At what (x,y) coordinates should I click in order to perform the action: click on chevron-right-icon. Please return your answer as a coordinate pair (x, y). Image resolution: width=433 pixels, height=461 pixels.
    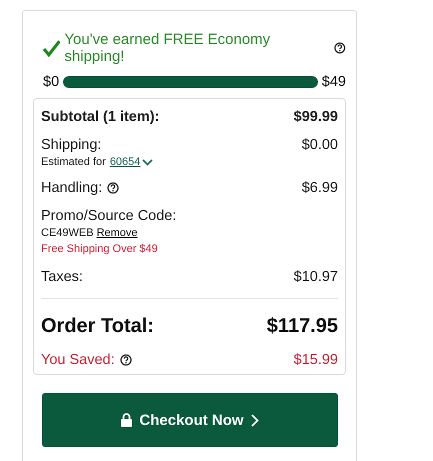
    Looking at the image, I should click on (254, 420).